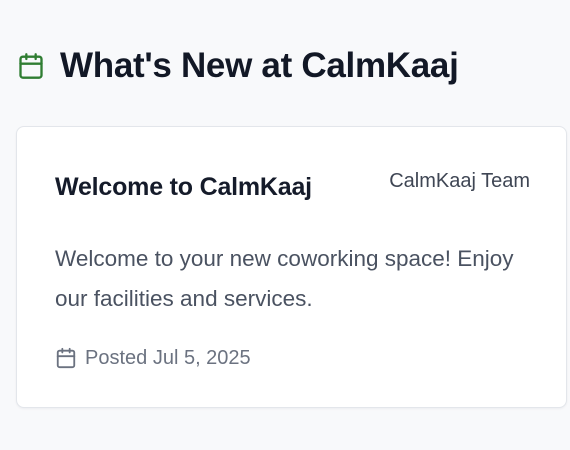 The image size is (570, 450). I want to click on announcement-meta: Posted Jul 5, 2025, so click(153, 358).